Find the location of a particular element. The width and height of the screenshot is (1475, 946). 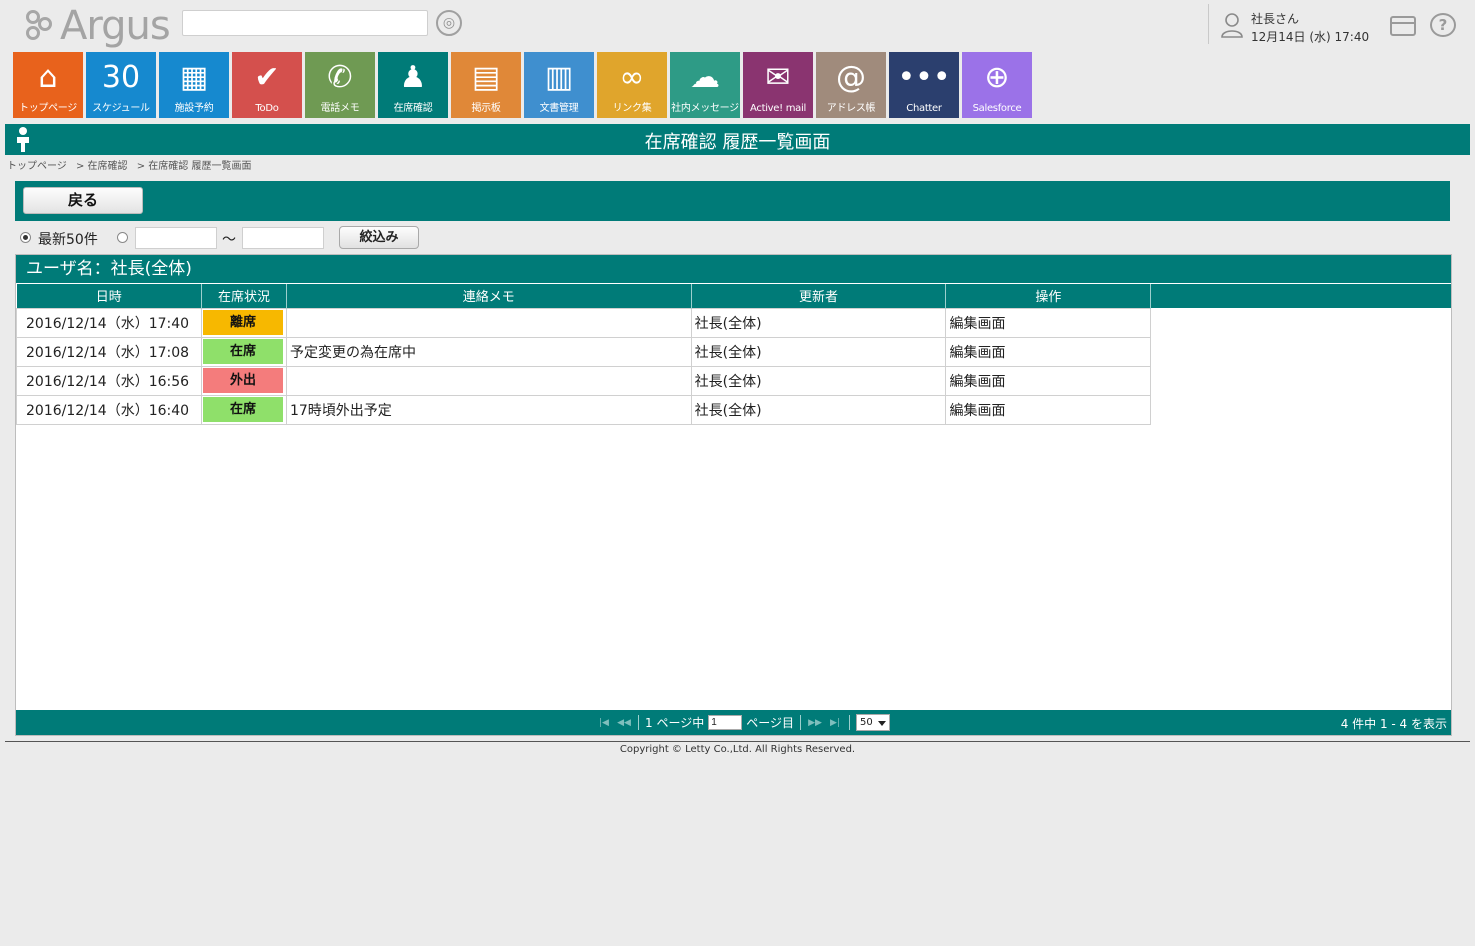

next-page-icon: ▶▶ is located at coordinates (815, 723).